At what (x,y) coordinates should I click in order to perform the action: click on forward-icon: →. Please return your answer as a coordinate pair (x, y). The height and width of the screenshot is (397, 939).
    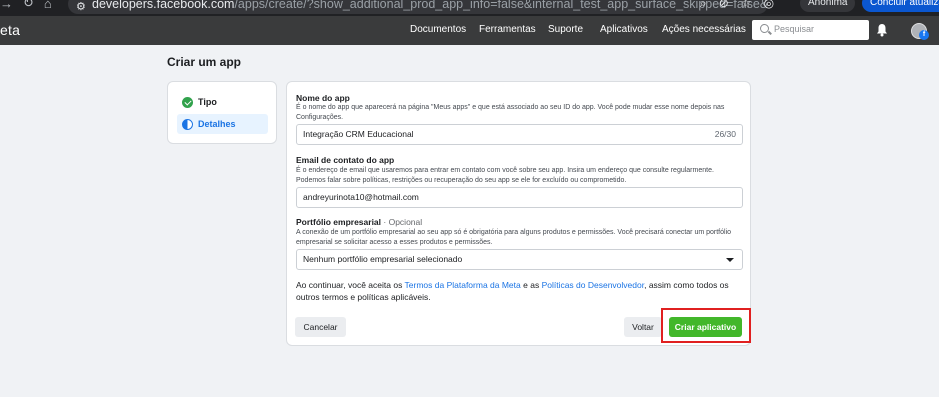
    Looking at the image, I should click on (6, 5).